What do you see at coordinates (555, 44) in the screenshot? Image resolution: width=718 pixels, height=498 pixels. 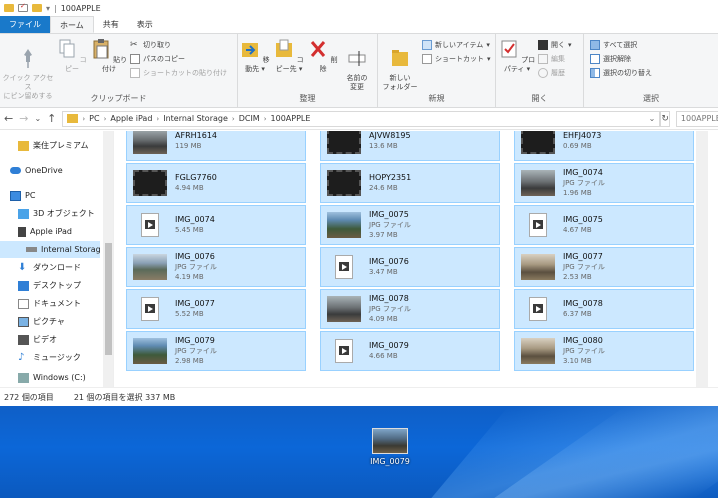 I see `open-button: 開く ▾` at bounding box center [555, 44].